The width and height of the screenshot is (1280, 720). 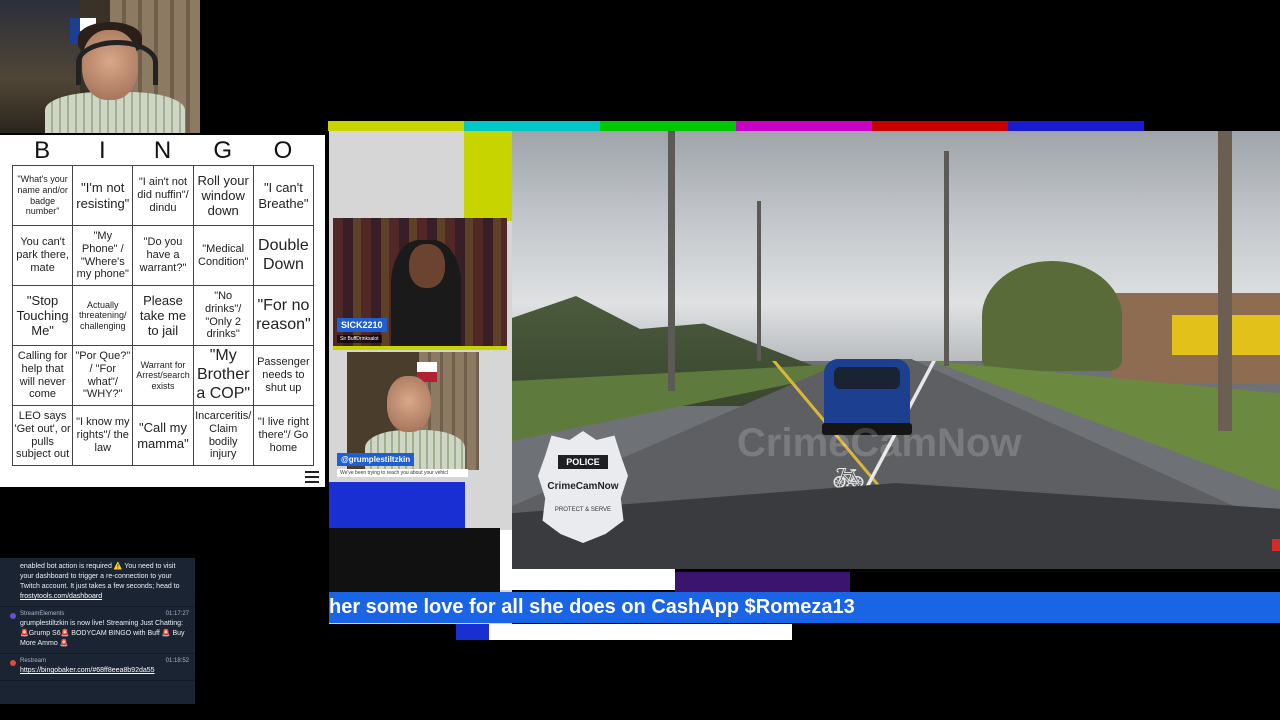 What do you see at coordinates (43, 436) in the screenshot?
I see `bingo-cell: LEO says 'Get out', or pulls subject out` at bounding box center [43, 436].